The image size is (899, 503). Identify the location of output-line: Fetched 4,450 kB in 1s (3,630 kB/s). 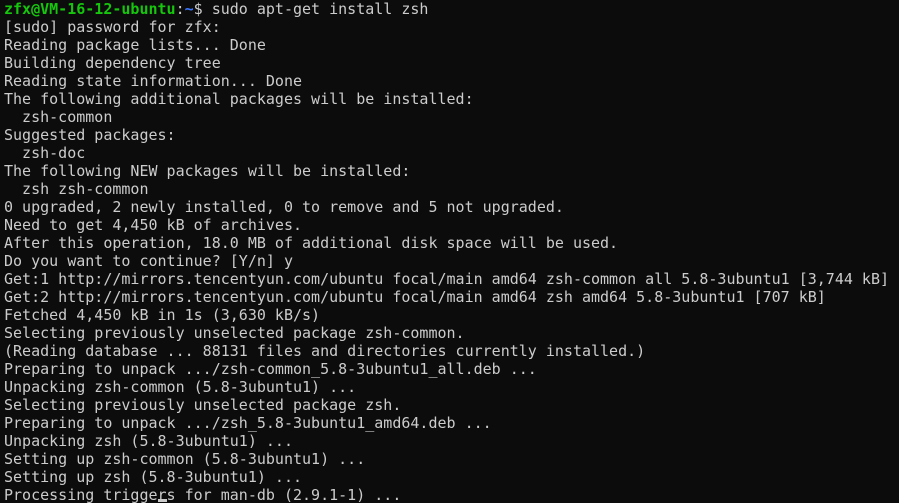
(162, 315).